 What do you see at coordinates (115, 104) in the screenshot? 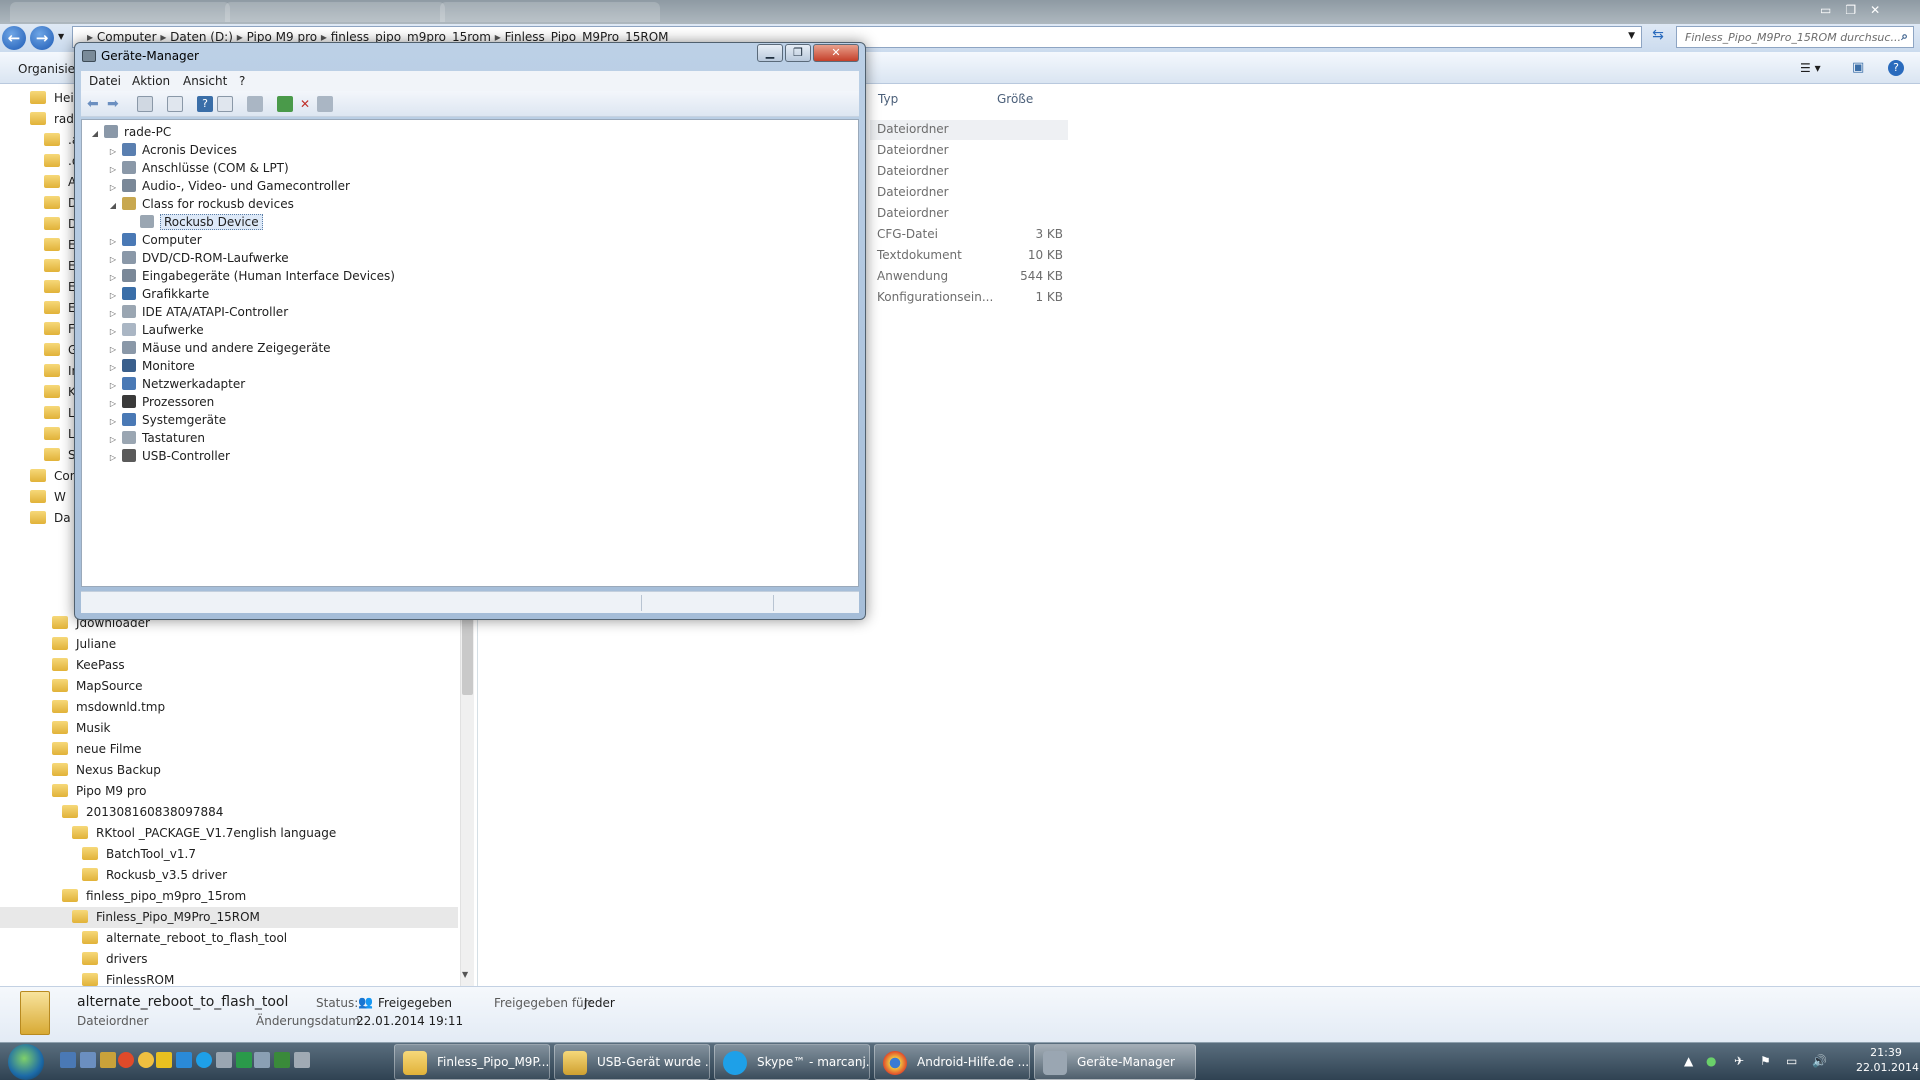
I see `forward-icon: ➡` at bounding box center [115, 104].